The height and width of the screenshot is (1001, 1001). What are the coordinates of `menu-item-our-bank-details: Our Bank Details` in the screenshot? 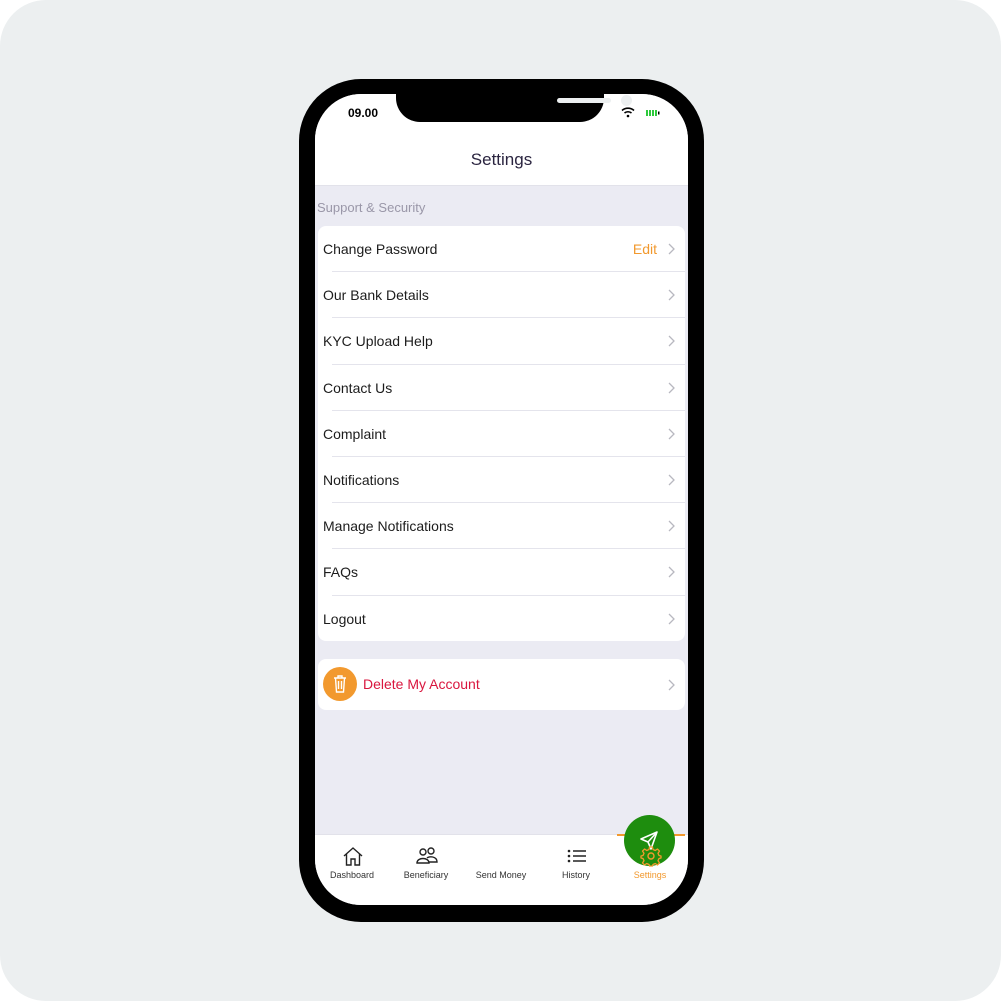 It's located at (501, 295).